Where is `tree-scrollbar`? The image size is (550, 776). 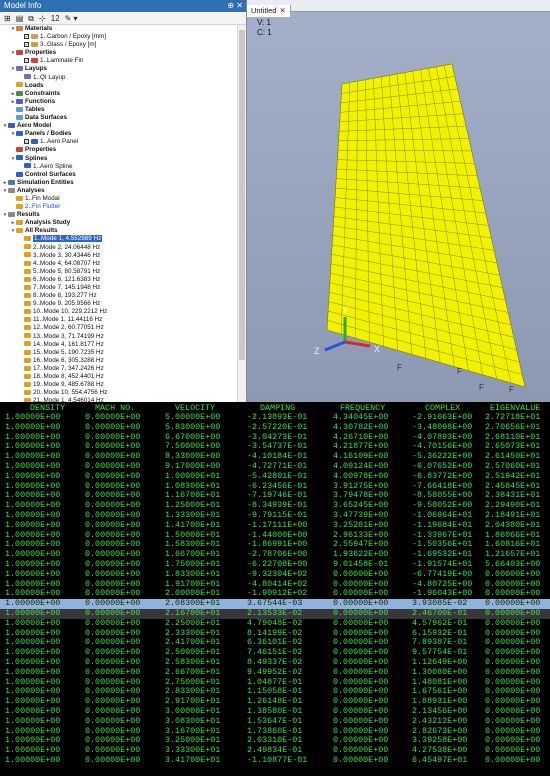
tree-scrollbar is located at coordinates (241, 213).